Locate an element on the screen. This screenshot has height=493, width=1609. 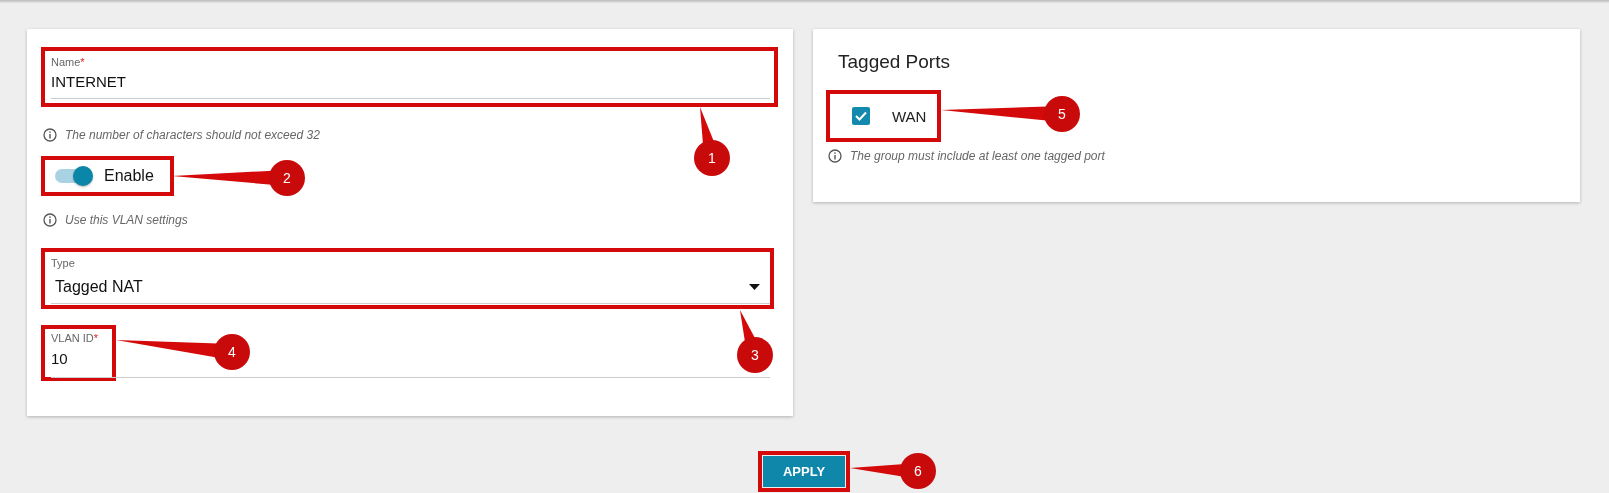
hint-text: Use this VLAN settings is located at coordinates (126, 220).